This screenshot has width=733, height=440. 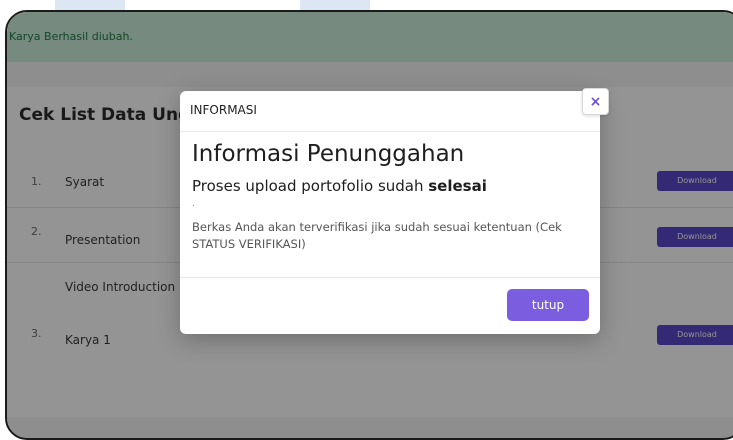 What do you see at coordinates (390, 277) in the screenshot?
I see `modal-footer-divider` at bounding box center [390, 277].